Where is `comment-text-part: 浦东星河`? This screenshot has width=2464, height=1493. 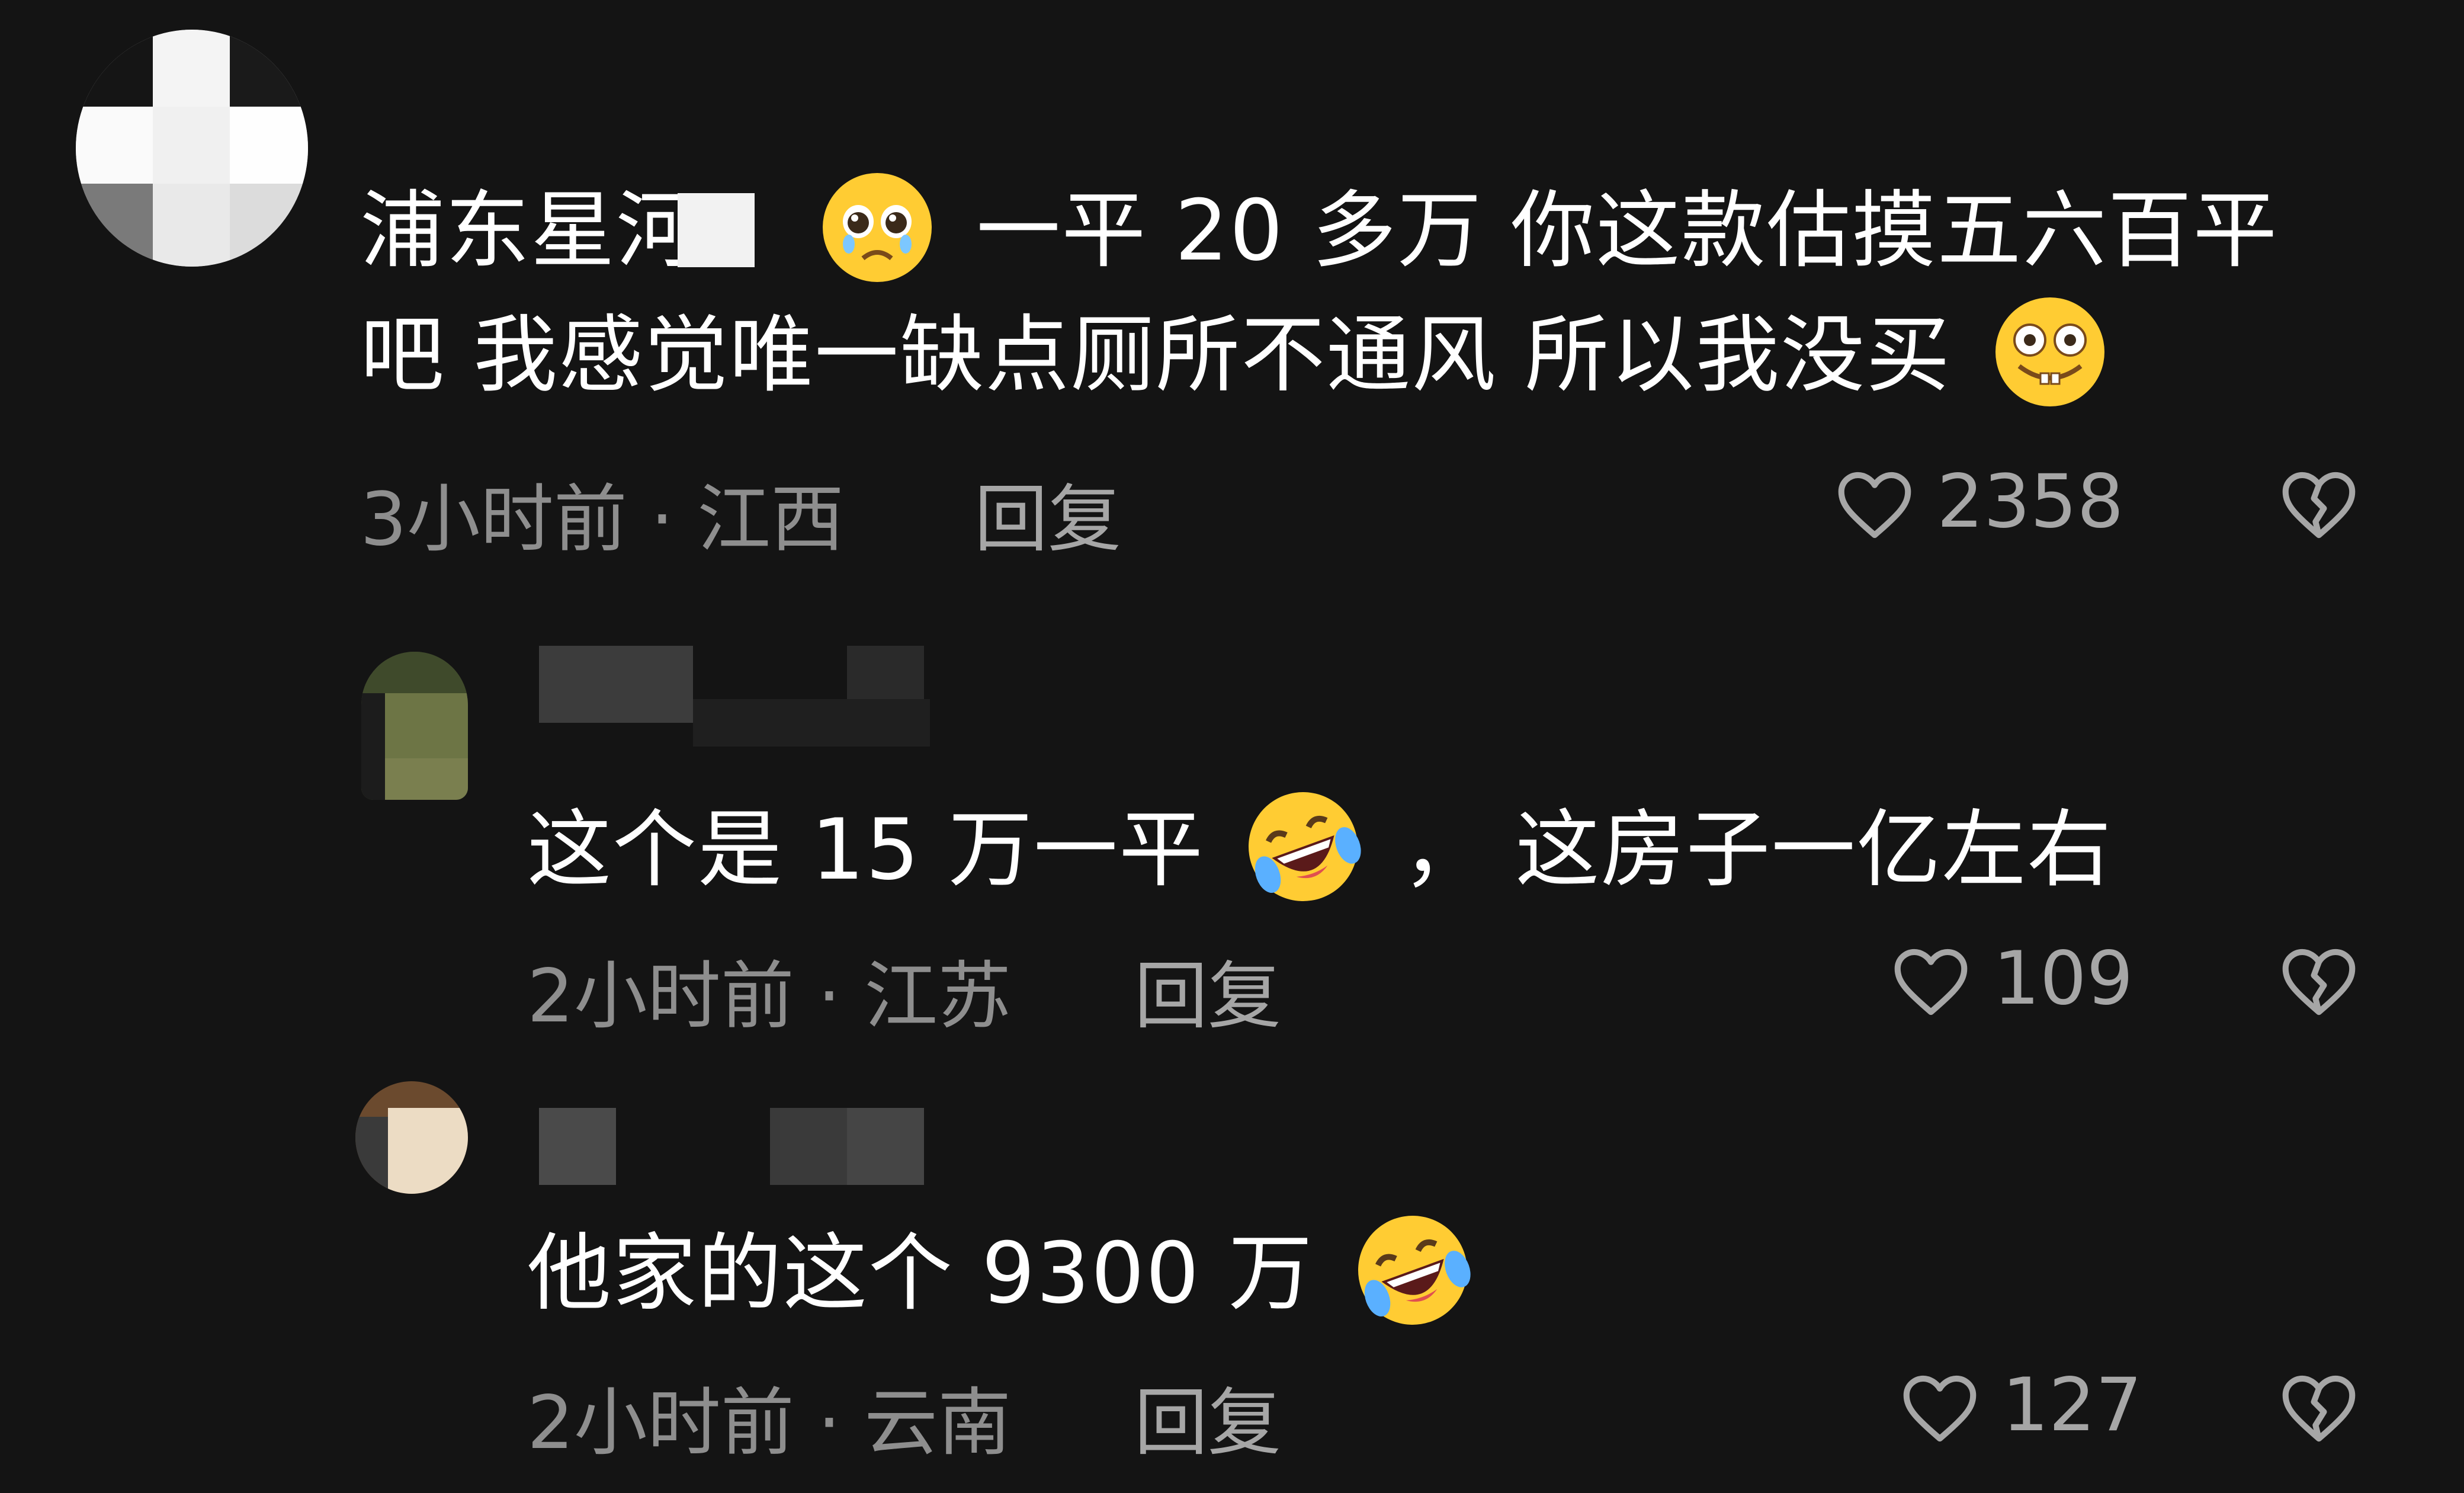 comment-text-part: 浦东星河 is located at coordinates (530, 231).